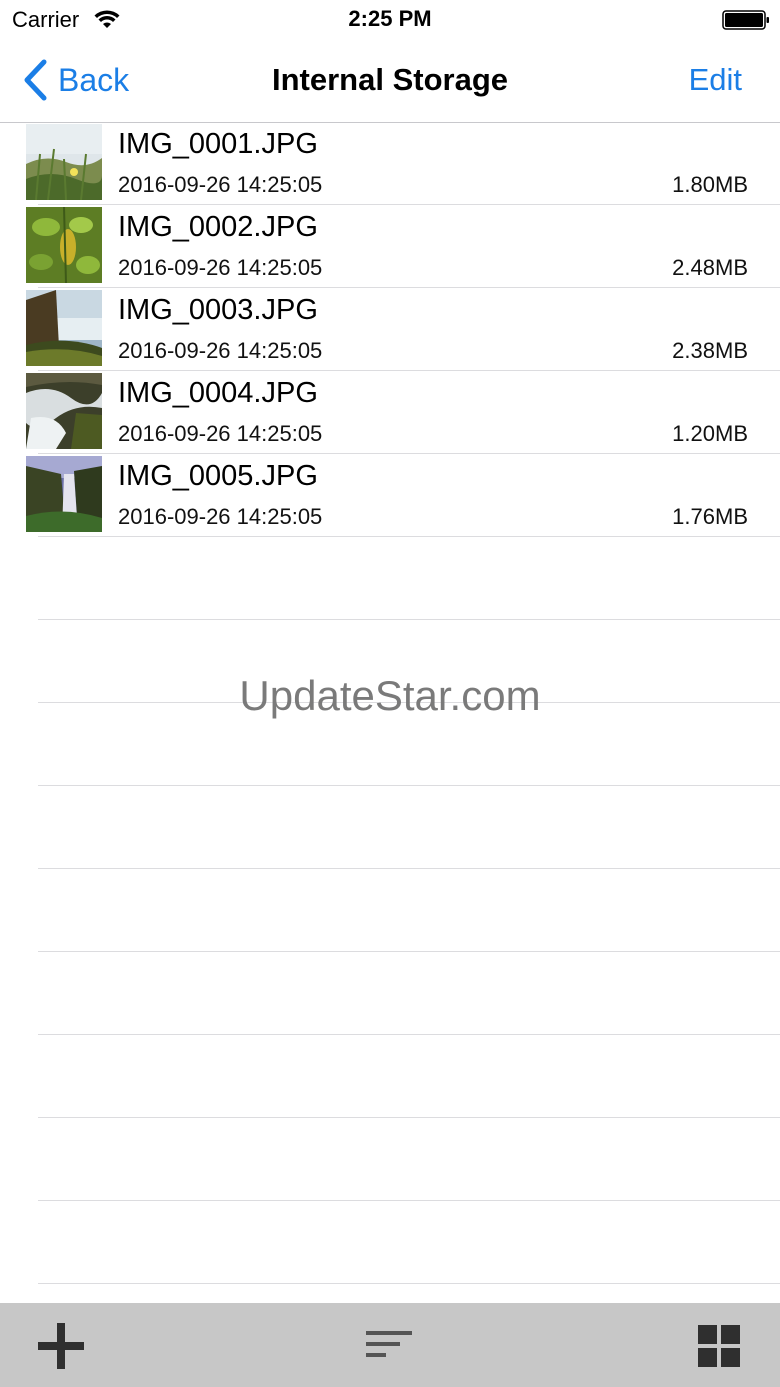 This screenshot has height=1387, width=780. What do you see at coordinates (218, 393) in the screenshot?
I see `file-name: IMG_0004.JPG` at bounding box center [218, 393].